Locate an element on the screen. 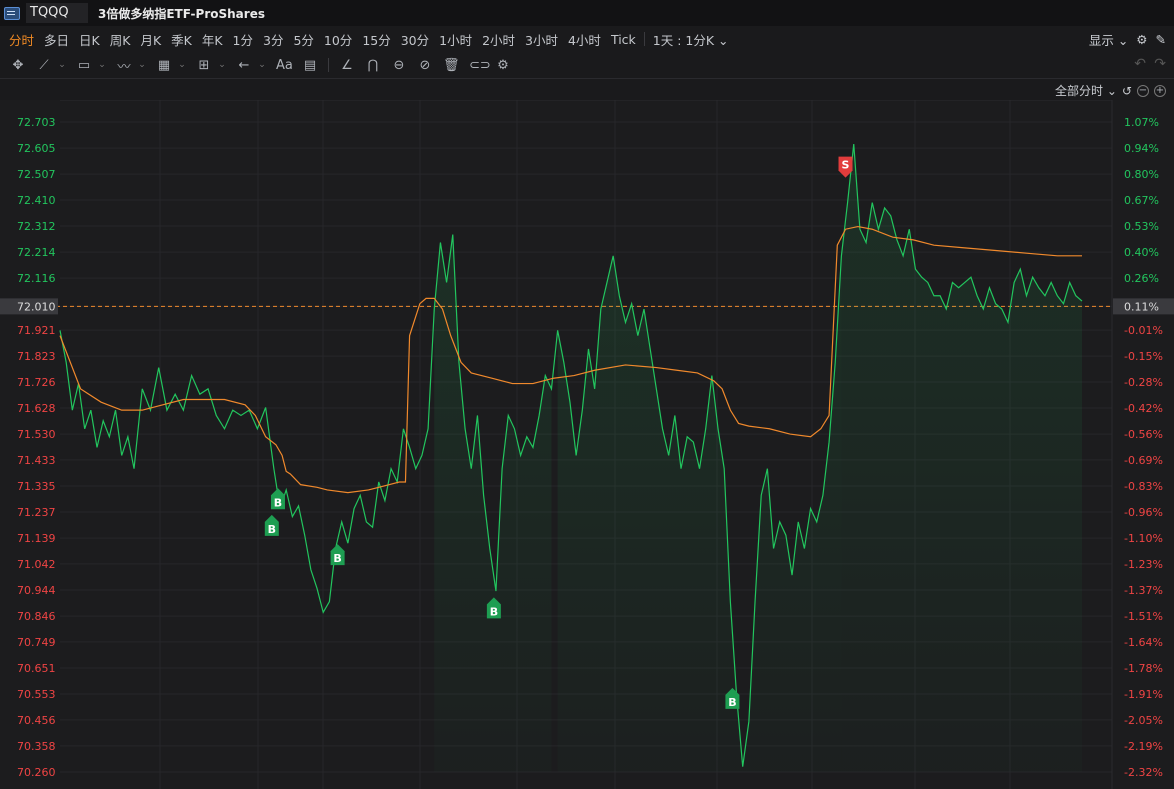  period-tab: 3小时 is located at coordinates (545, 39).